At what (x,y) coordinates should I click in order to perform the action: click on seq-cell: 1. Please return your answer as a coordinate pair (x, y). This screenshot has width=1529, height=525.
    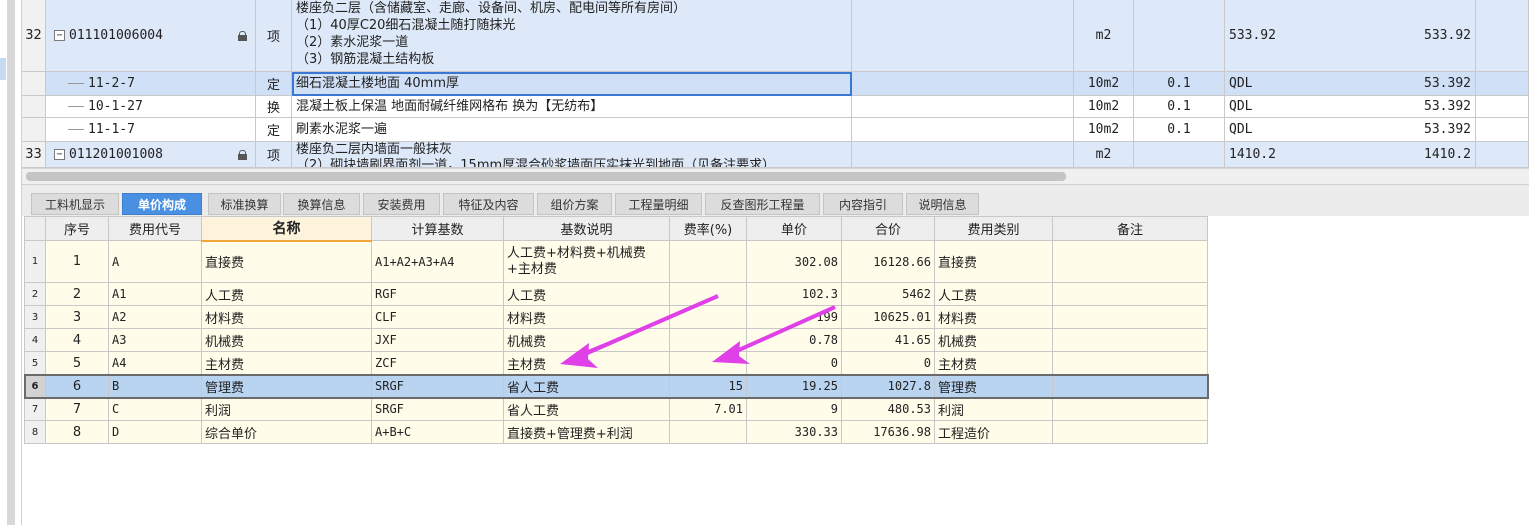
    Looking at the image, I should click on (77, 261).